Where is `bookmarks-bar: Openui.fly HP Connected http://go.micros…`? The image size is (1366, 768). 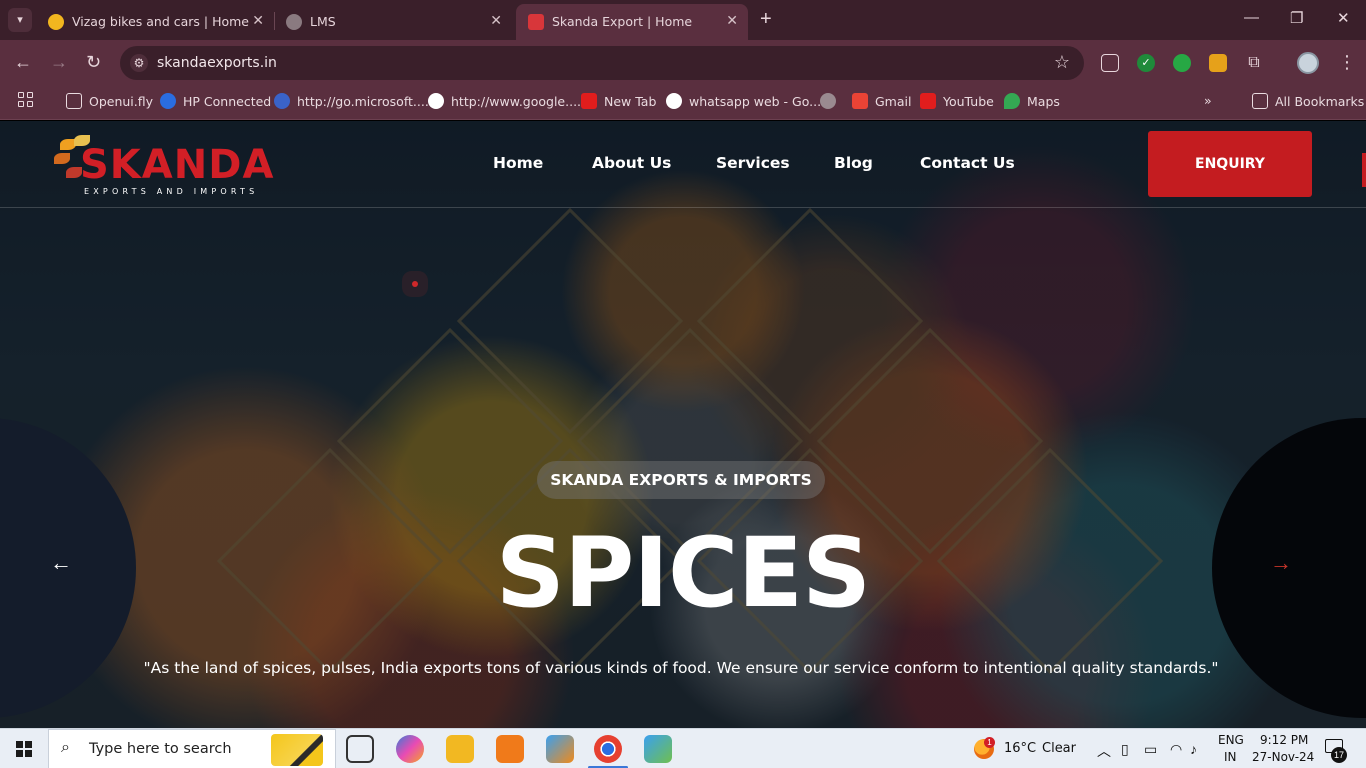
bookmarks-bar: Openui.fly HP Connected http://go.micros… is located at coordinates (683, 103).